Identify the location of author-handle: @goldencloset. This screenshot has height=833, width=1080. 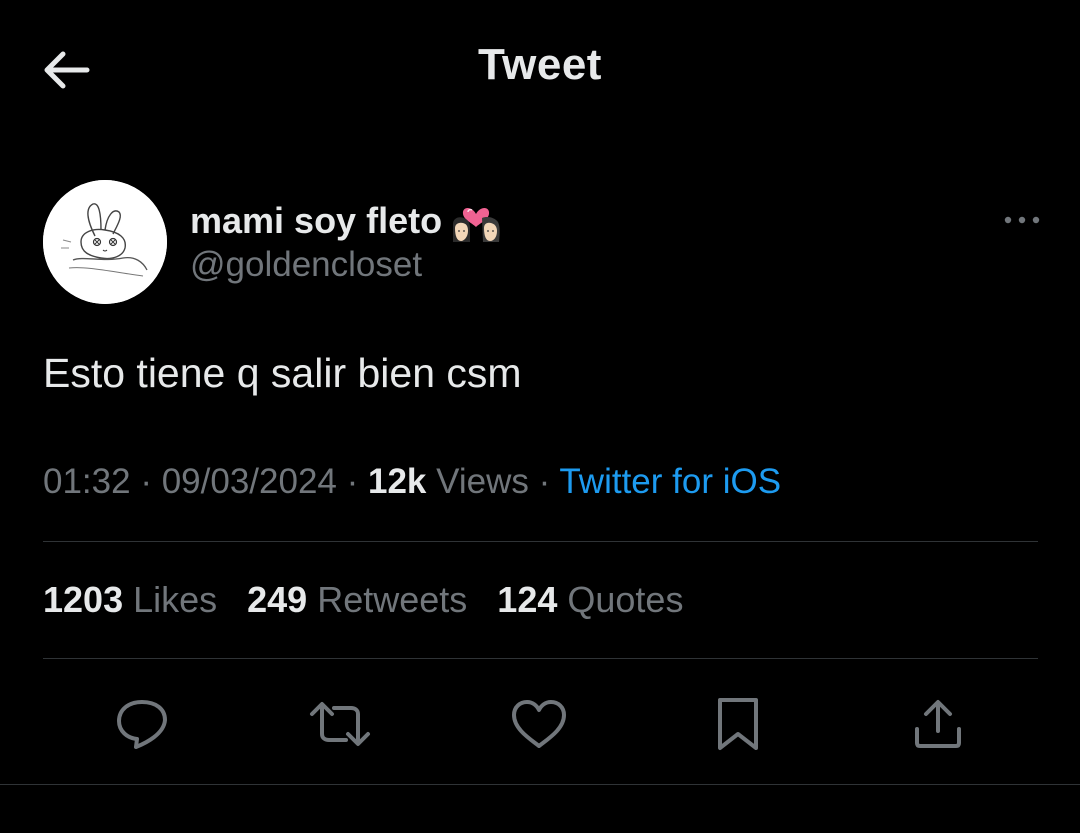
(306, 265).